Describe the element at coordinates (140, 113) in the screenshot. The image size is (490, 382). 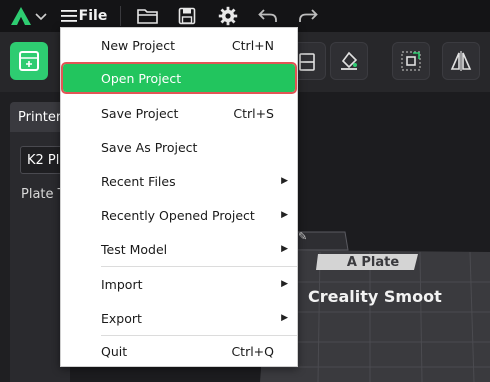
I see `menu-item-label: Save Project` at that location.